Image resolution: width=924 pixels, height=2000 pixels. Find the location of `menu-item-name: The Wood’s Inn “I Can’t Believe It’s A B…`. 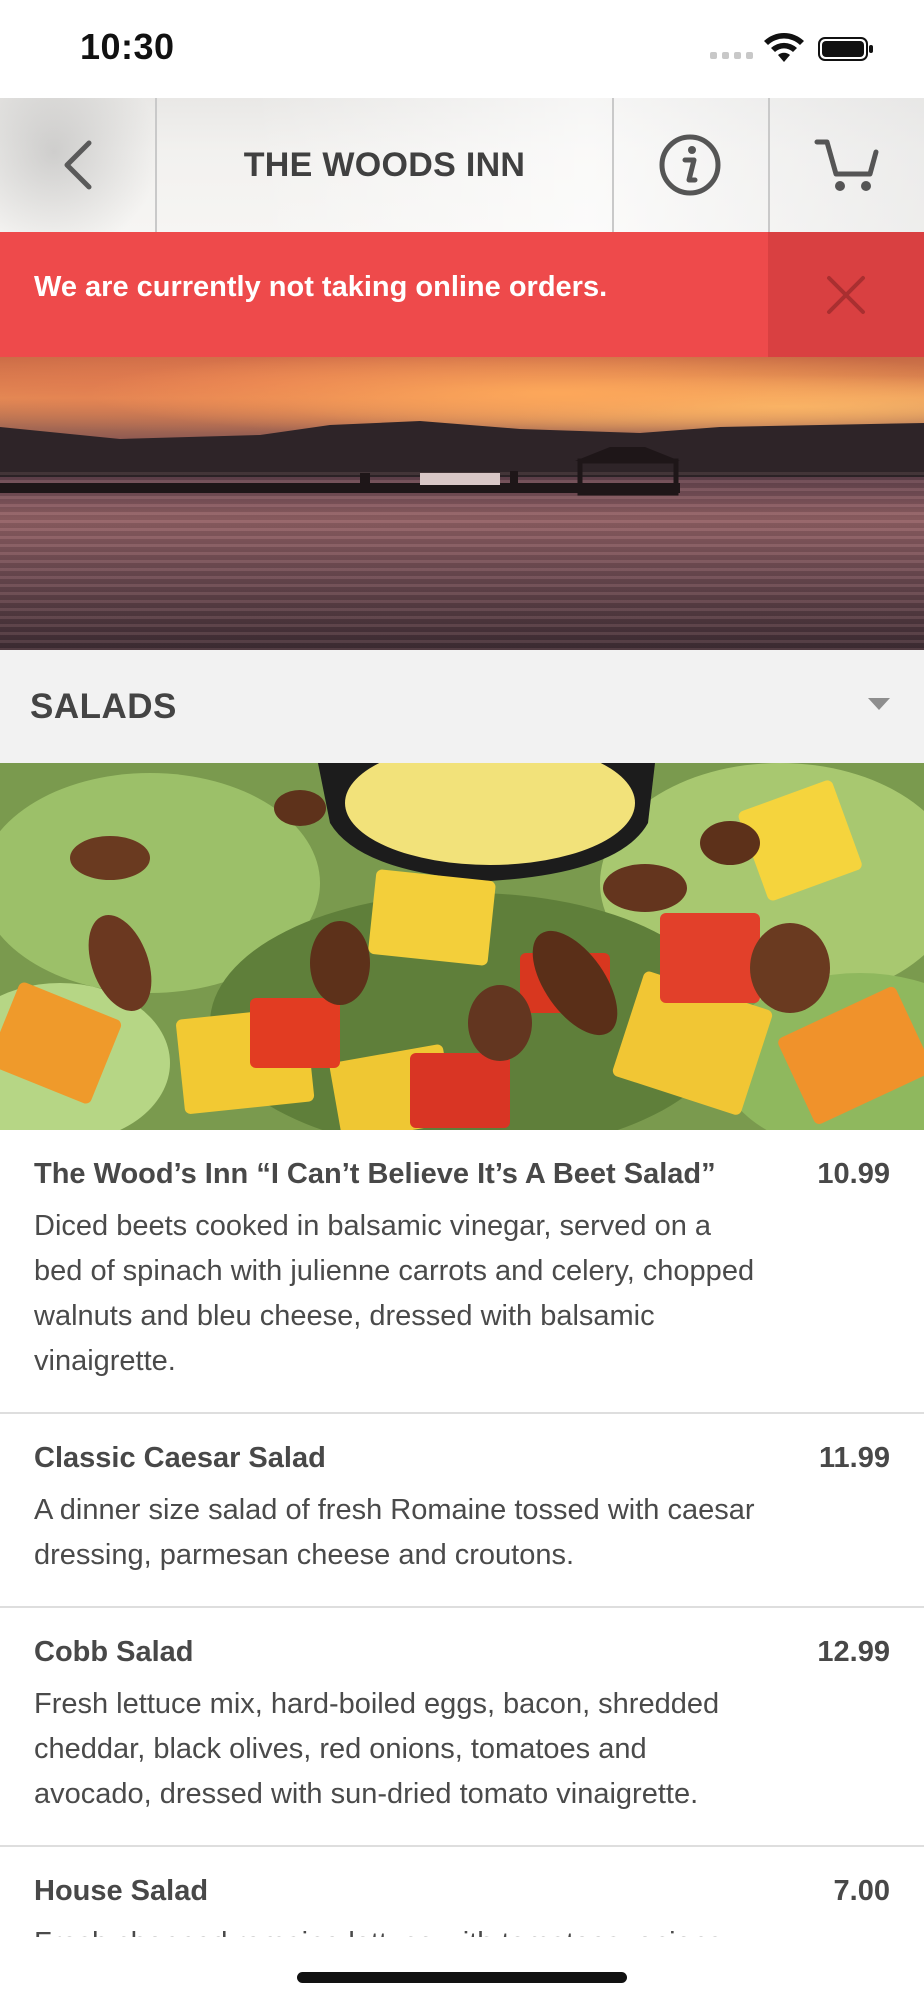

menu-item-name: The Wood’s Inn “I Can’t Believe It’s A B… is located at coordinates (375, 1174).